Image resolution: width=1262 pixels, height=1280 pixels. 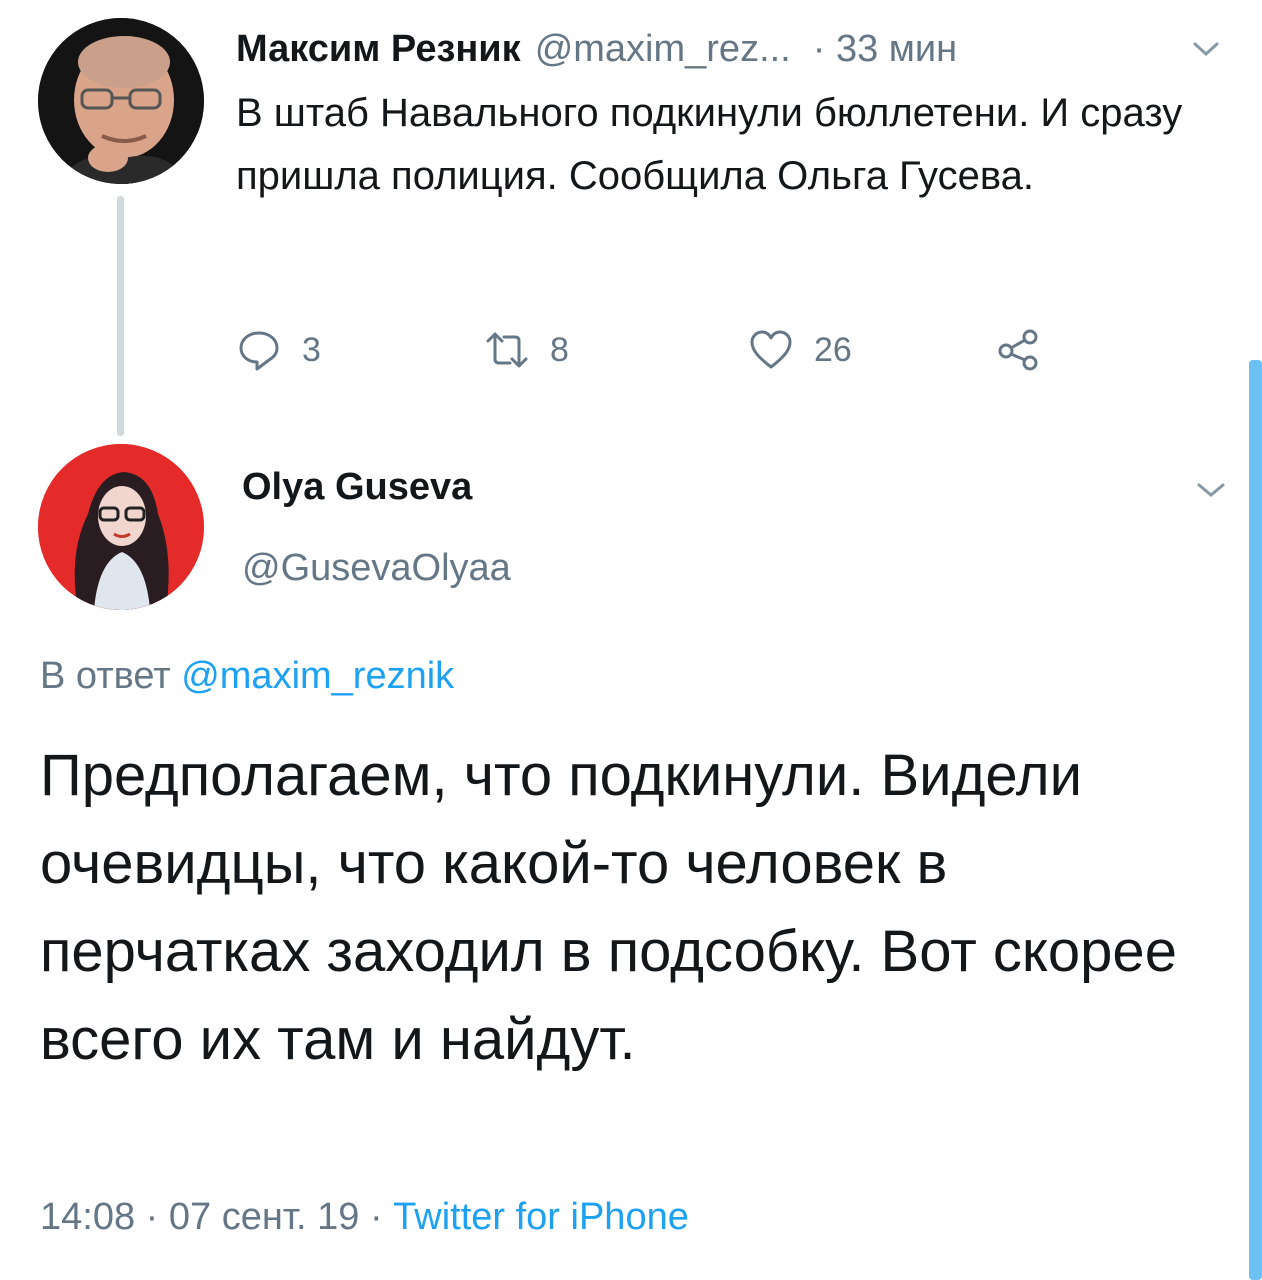 I want to click on reply-to-prefix: В ответ, so click(x=111, y=676).